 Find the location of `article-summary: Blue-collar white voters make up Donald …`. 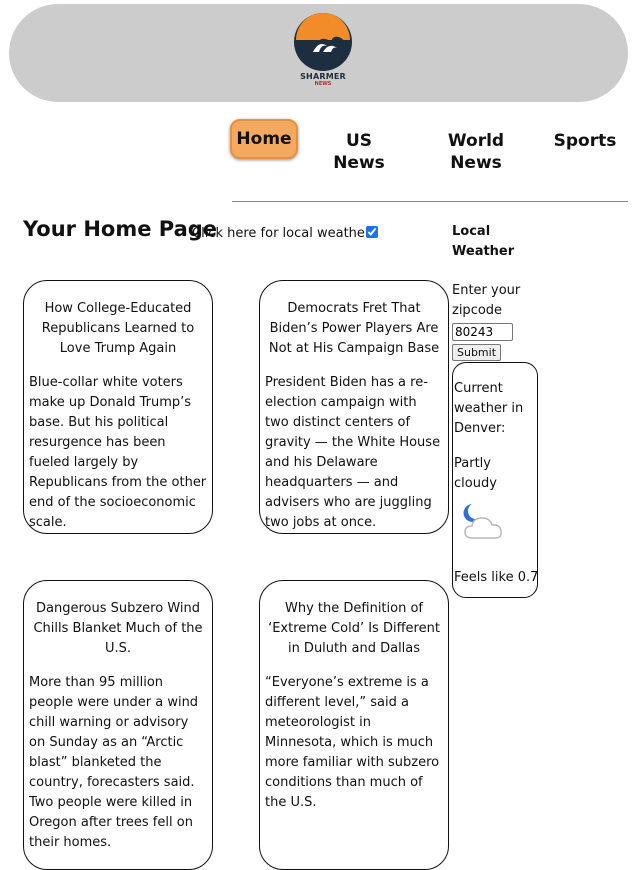

article-summary: Blue-collar white voters make up Donald … is located at coordinates (118, 452).